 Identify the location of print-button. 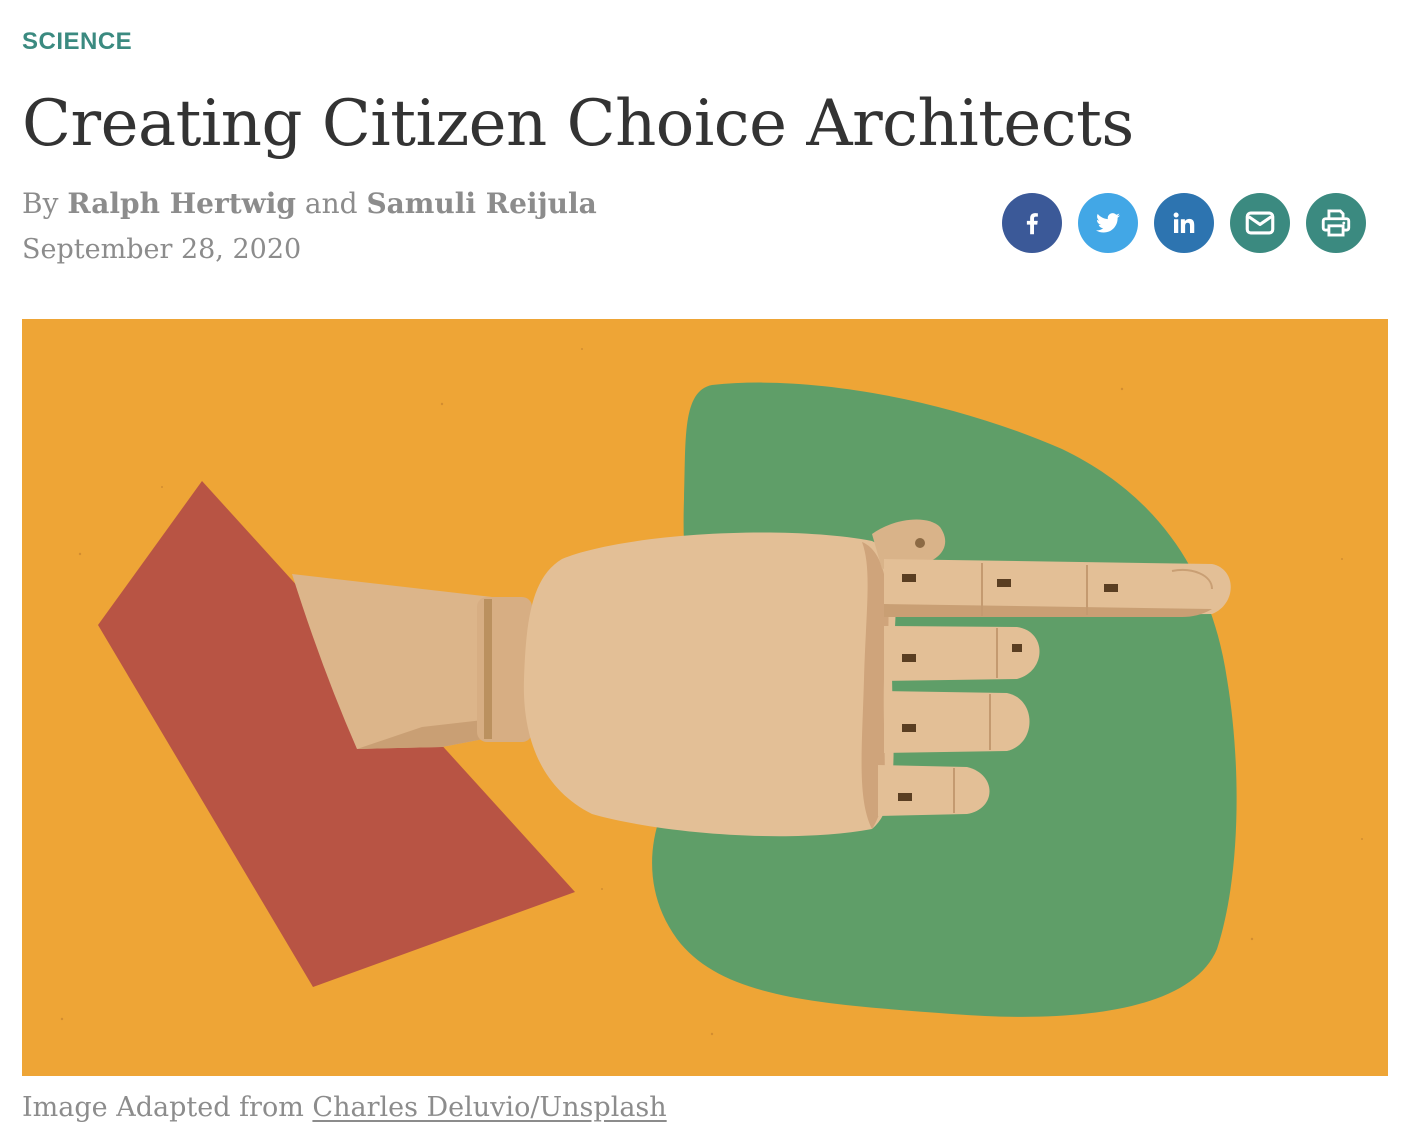
(1336, 223).